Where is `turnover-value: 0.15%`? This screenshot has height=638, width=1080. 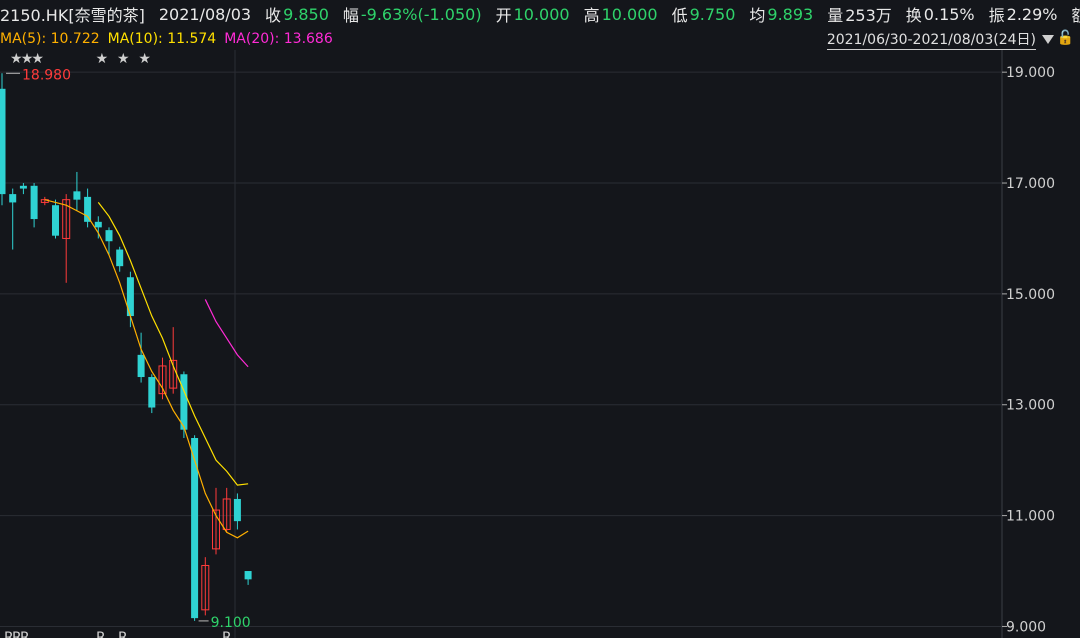 turnover-value: 0.15% is located at coordinates (949, 14).